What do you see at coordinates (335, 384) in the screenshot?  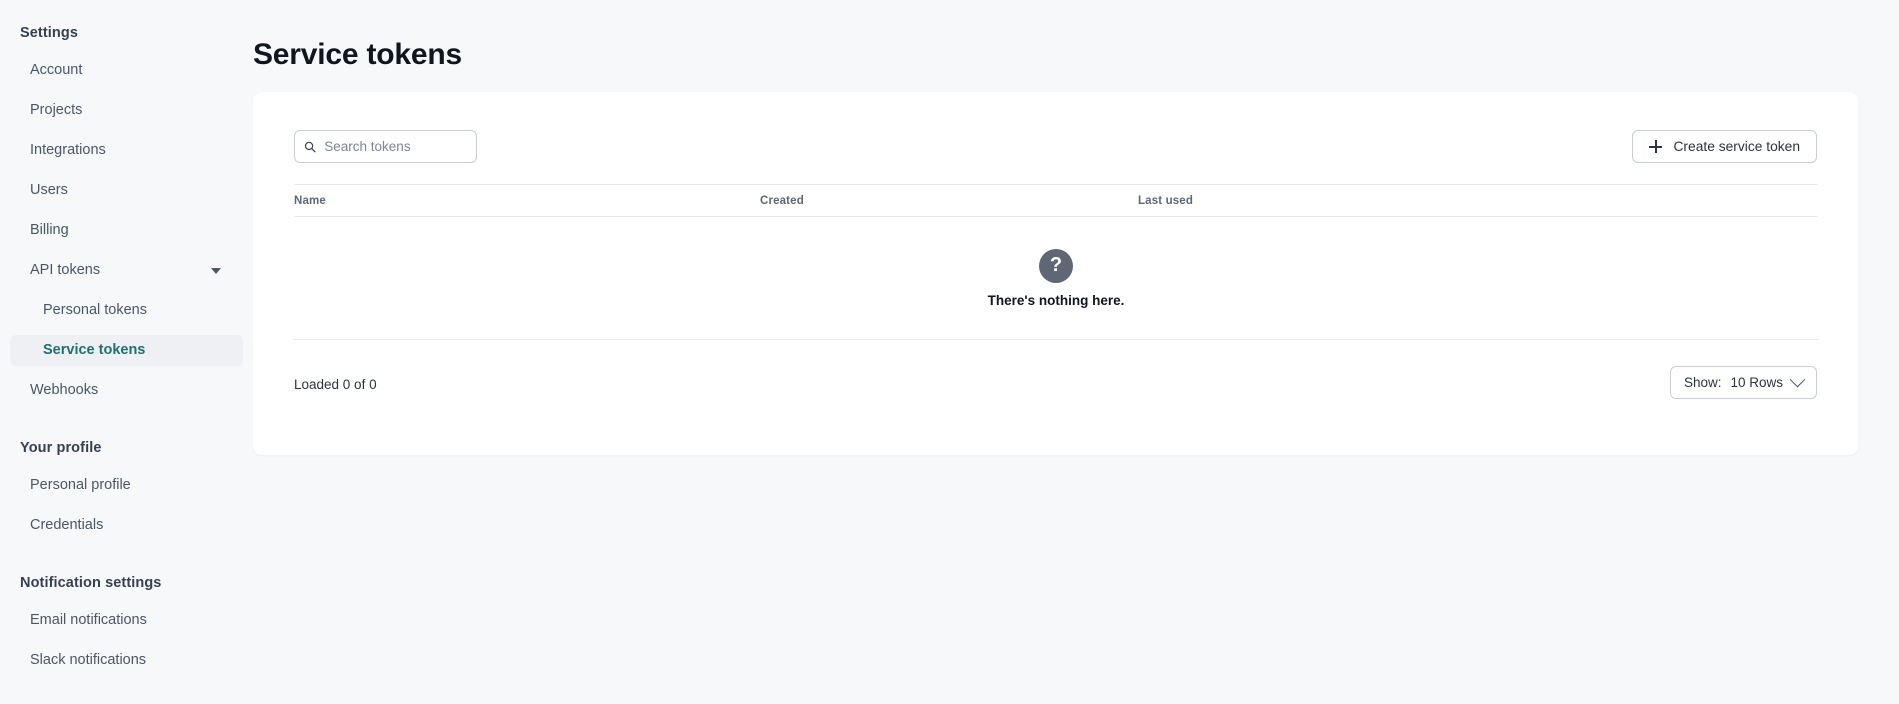 I see `loaded-count-text: Loaded 0 of 0` at bounding box center [335, 384].